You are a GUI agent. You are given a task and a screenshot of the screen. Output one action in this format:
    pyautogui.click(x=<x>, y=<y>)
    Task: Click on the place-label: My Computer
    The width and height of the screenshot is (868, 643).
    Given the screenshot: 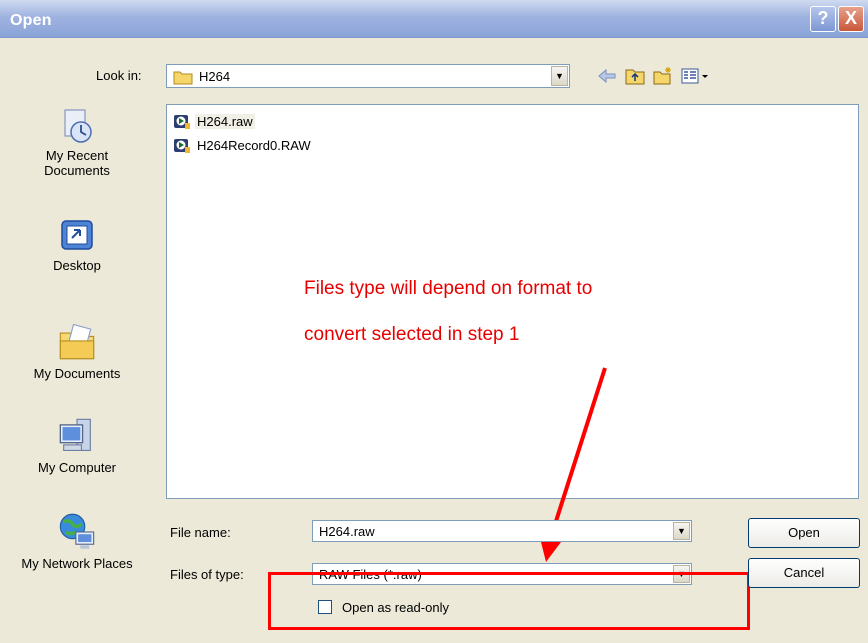 What is the action you would take?
    pyautogui.click(x=77, y=467)
    